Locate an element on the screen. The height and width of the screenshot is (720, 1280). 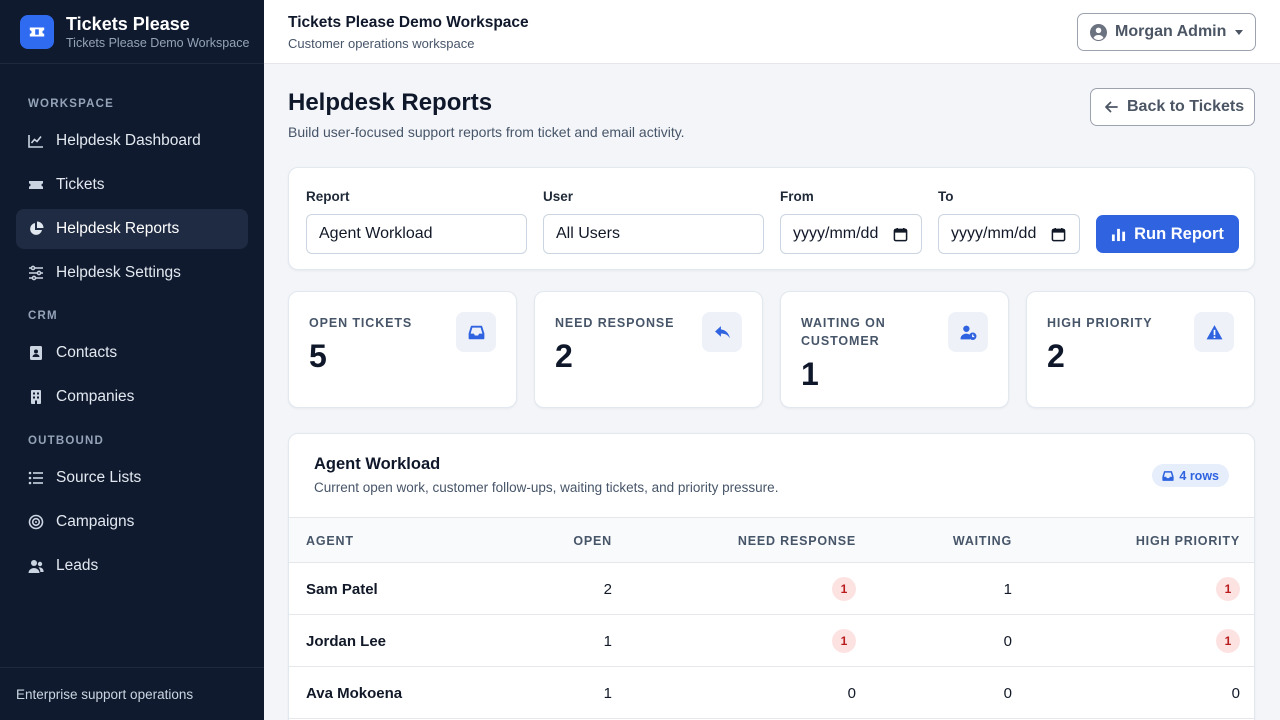
pie-chart-icon is located at coordinates (37, 228).